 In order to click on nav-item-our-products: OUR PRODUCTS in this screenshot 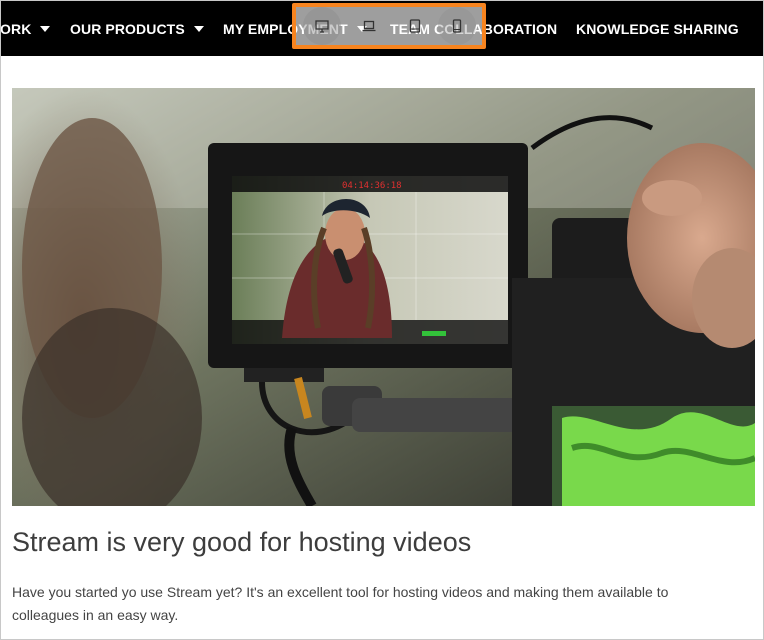, I will do `click(137, 28)`.